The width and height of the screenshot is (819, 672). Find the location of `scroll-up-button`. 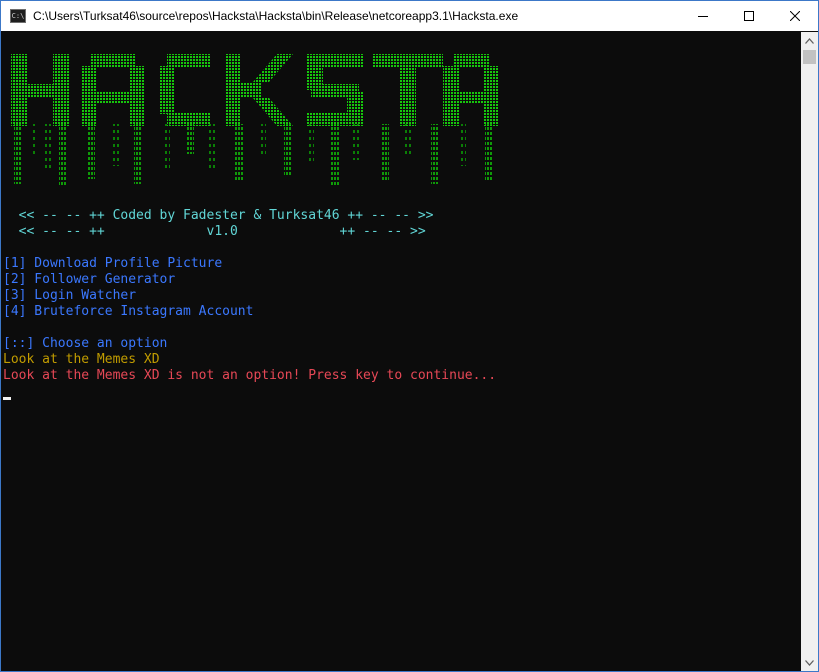

scroll-up-button is located at coordinates (809, 40).